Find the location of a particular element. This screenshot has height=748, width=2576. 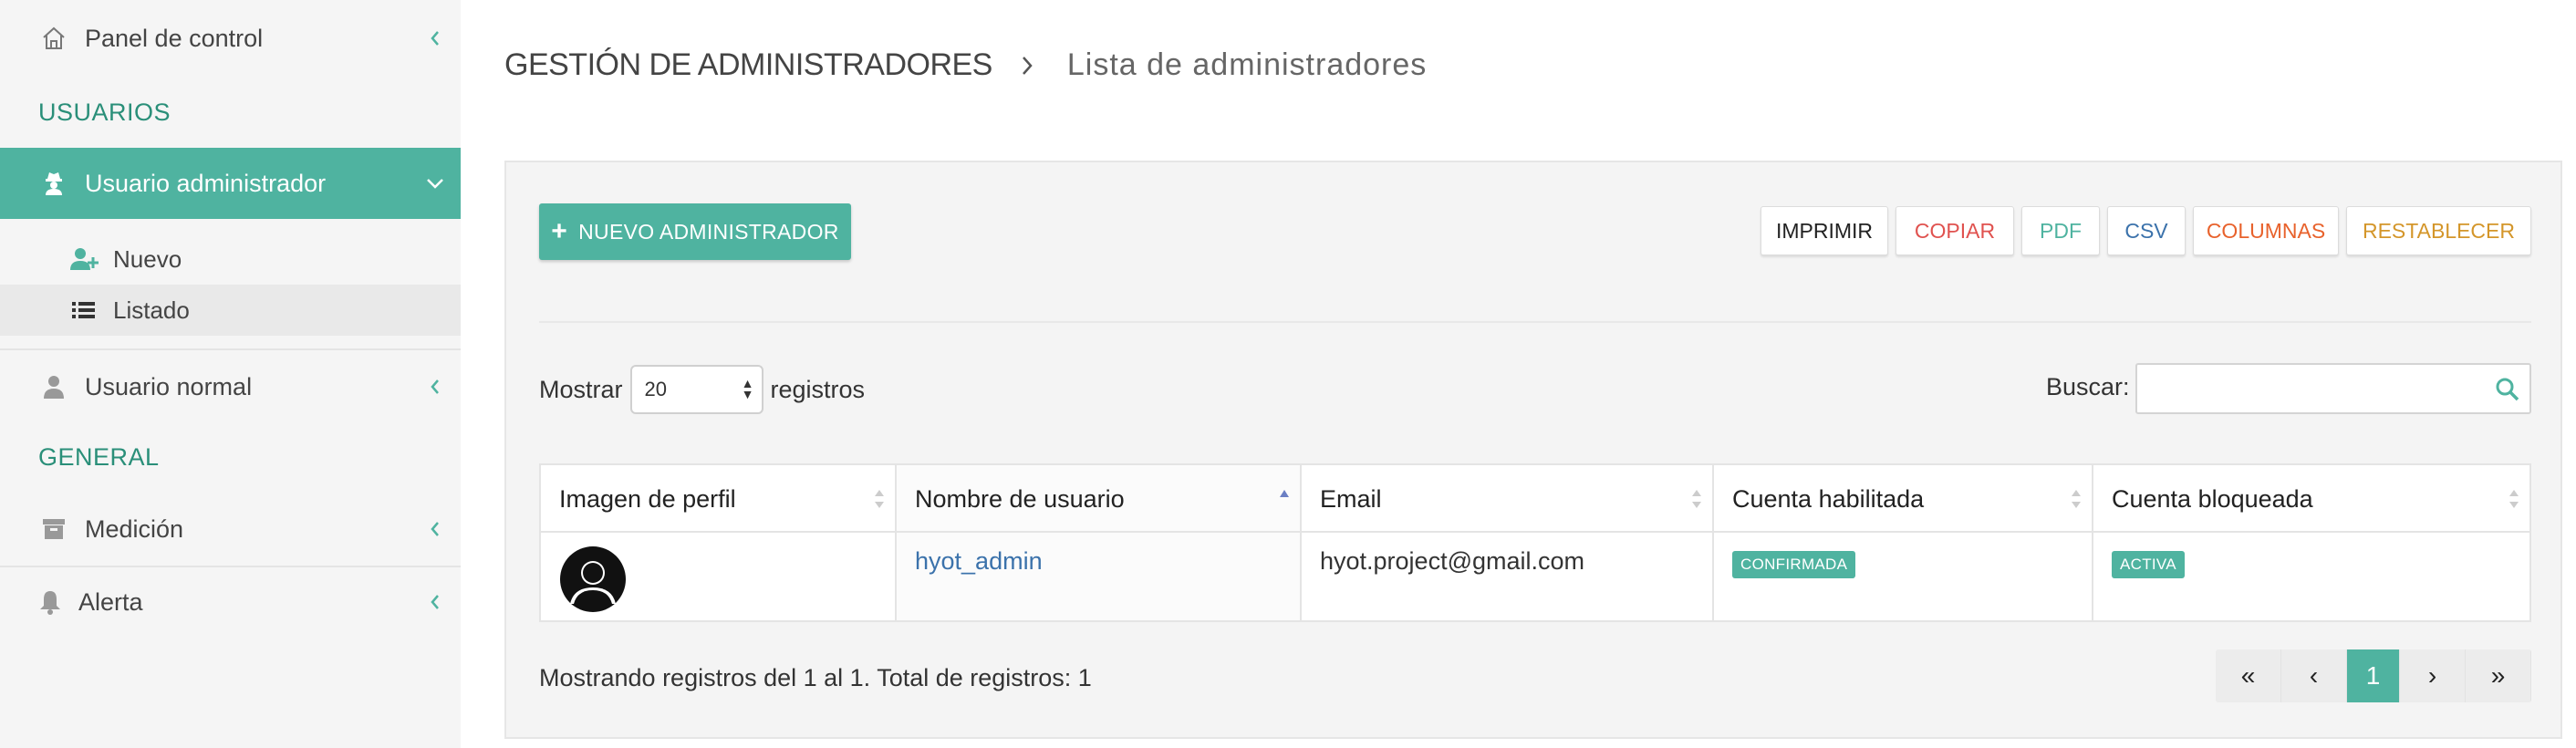

sidebar-item-measure: Medición is located at coordinates (230, 529).